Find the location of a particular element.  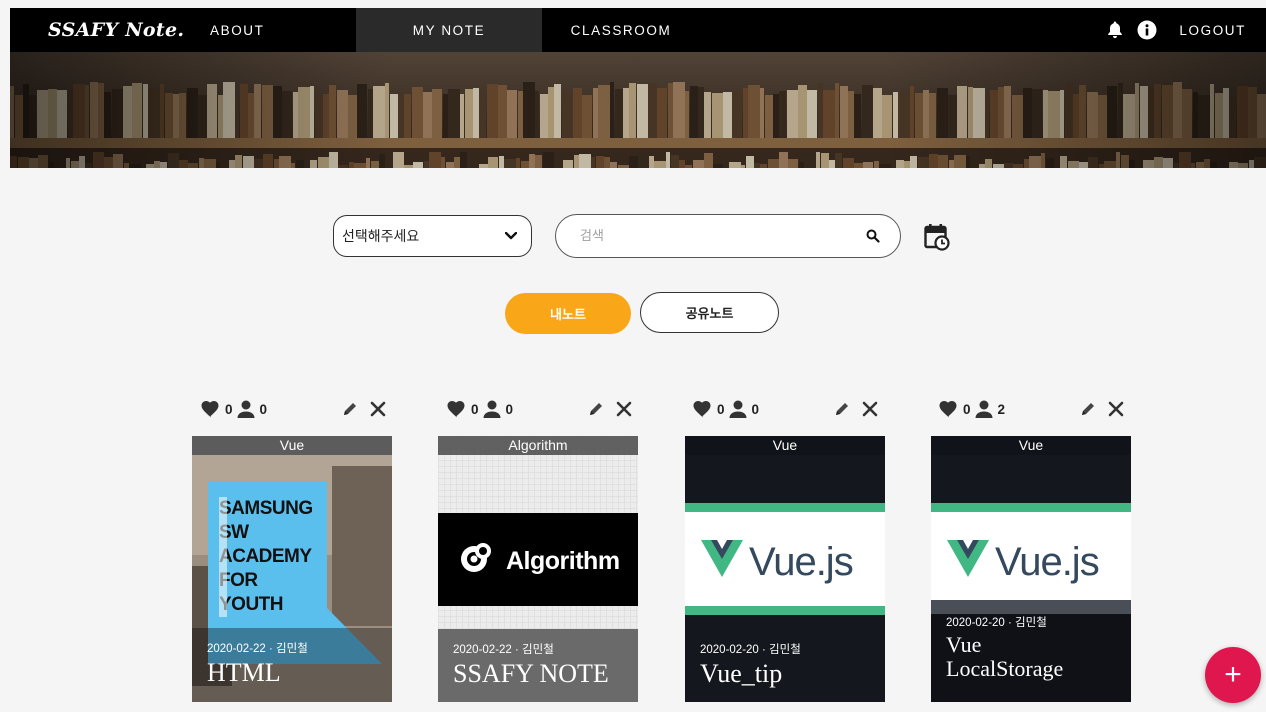

note-card: Vue Vue.js 2020-02-20 · 김민철 Vue_tip is located at coordinates (785, 569).